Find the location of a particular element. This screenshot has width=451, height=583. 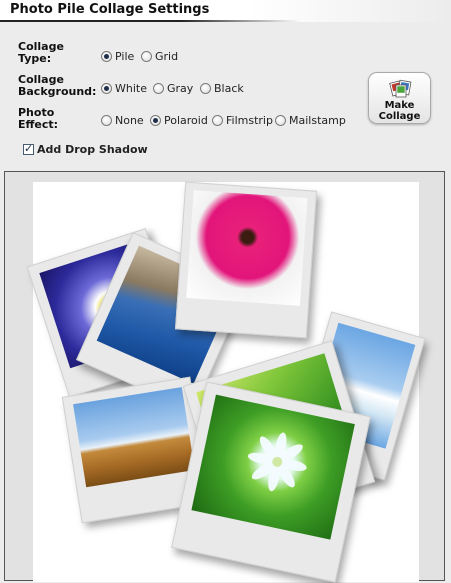

background-white-radio: White is located at coordinates (124, 88).